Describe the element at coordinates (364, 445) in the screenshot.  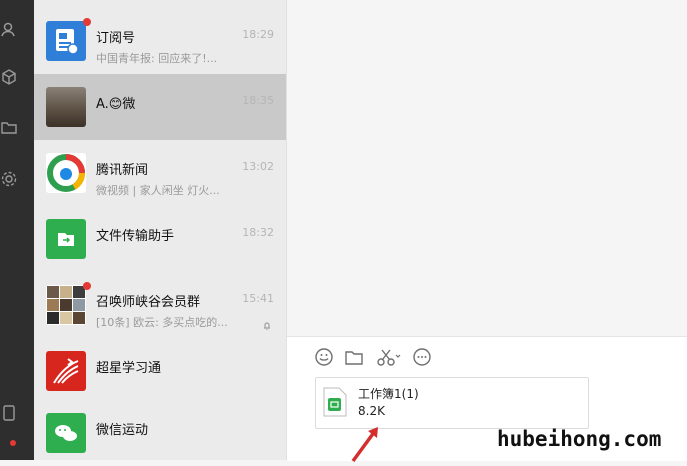
I see `red-arrow-annotation` at that location.